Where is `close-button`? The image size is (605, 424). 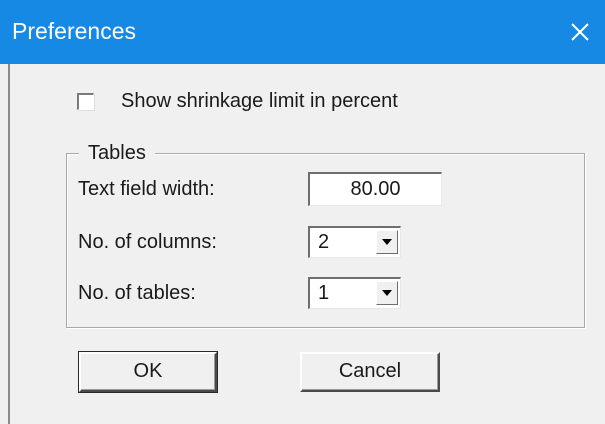 close-button is located at coordinates (580, 32).